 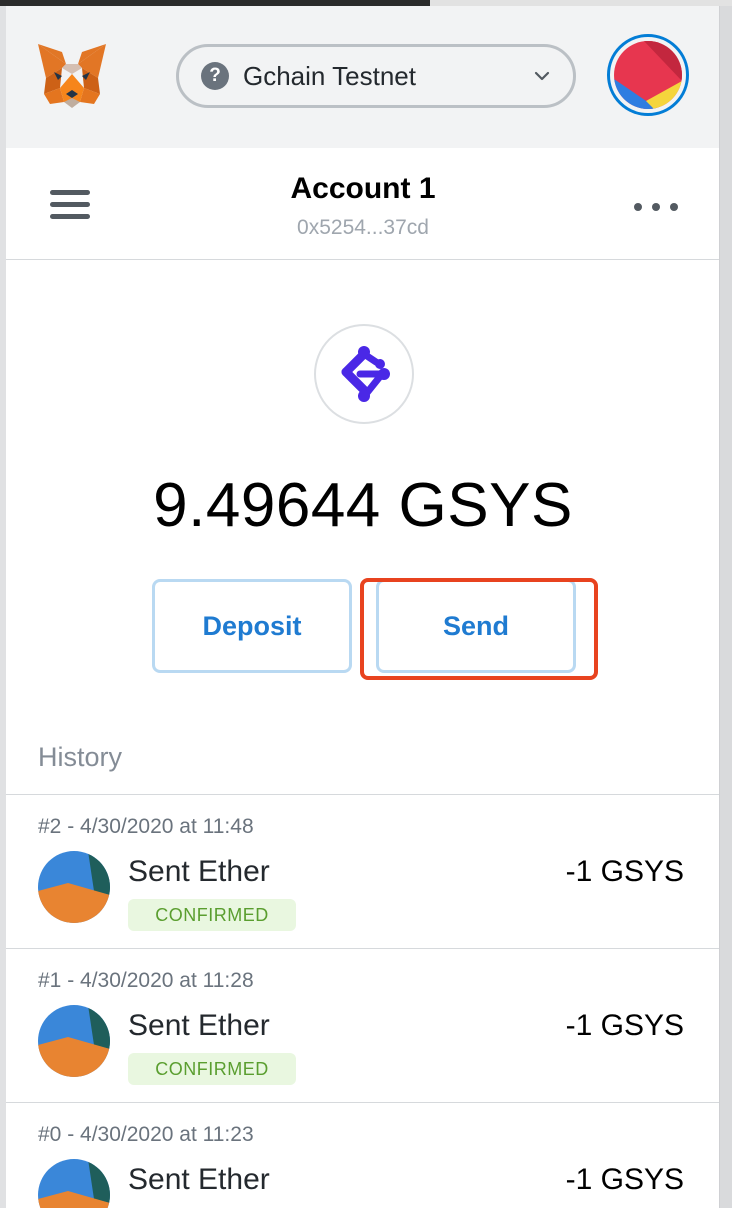 What do you see at coordinates (363, 505) in the screenshot?
I see `balance-amount: 9.49644 GSYS` at bounding box center [363, 505].